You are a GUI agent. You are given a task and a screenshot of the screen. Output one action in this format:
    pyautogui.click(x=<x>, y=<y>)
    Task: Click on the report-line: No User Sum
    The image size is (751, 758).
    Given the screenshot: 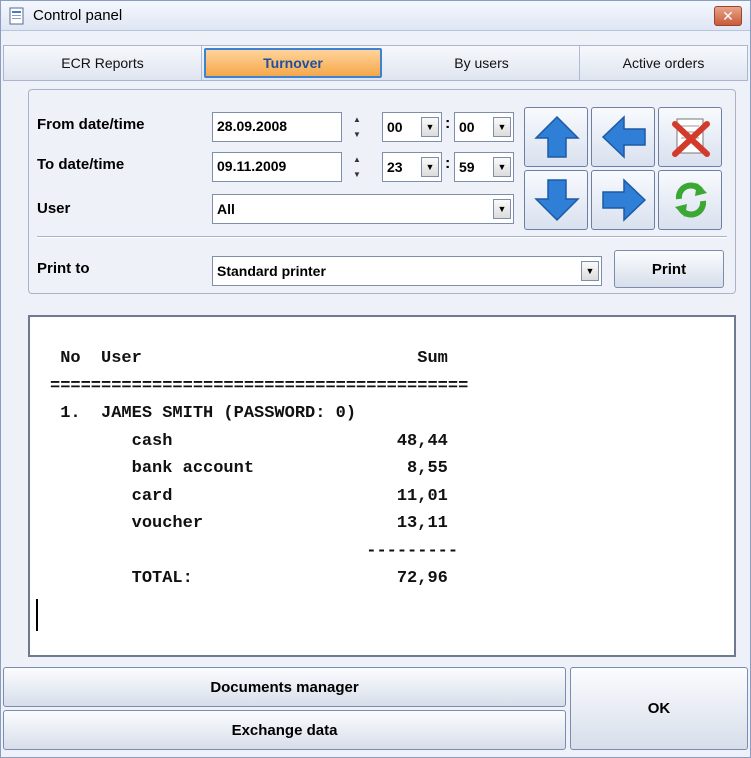 What is the action you would take?
    pyautogui.click(x=249, y=358)
    